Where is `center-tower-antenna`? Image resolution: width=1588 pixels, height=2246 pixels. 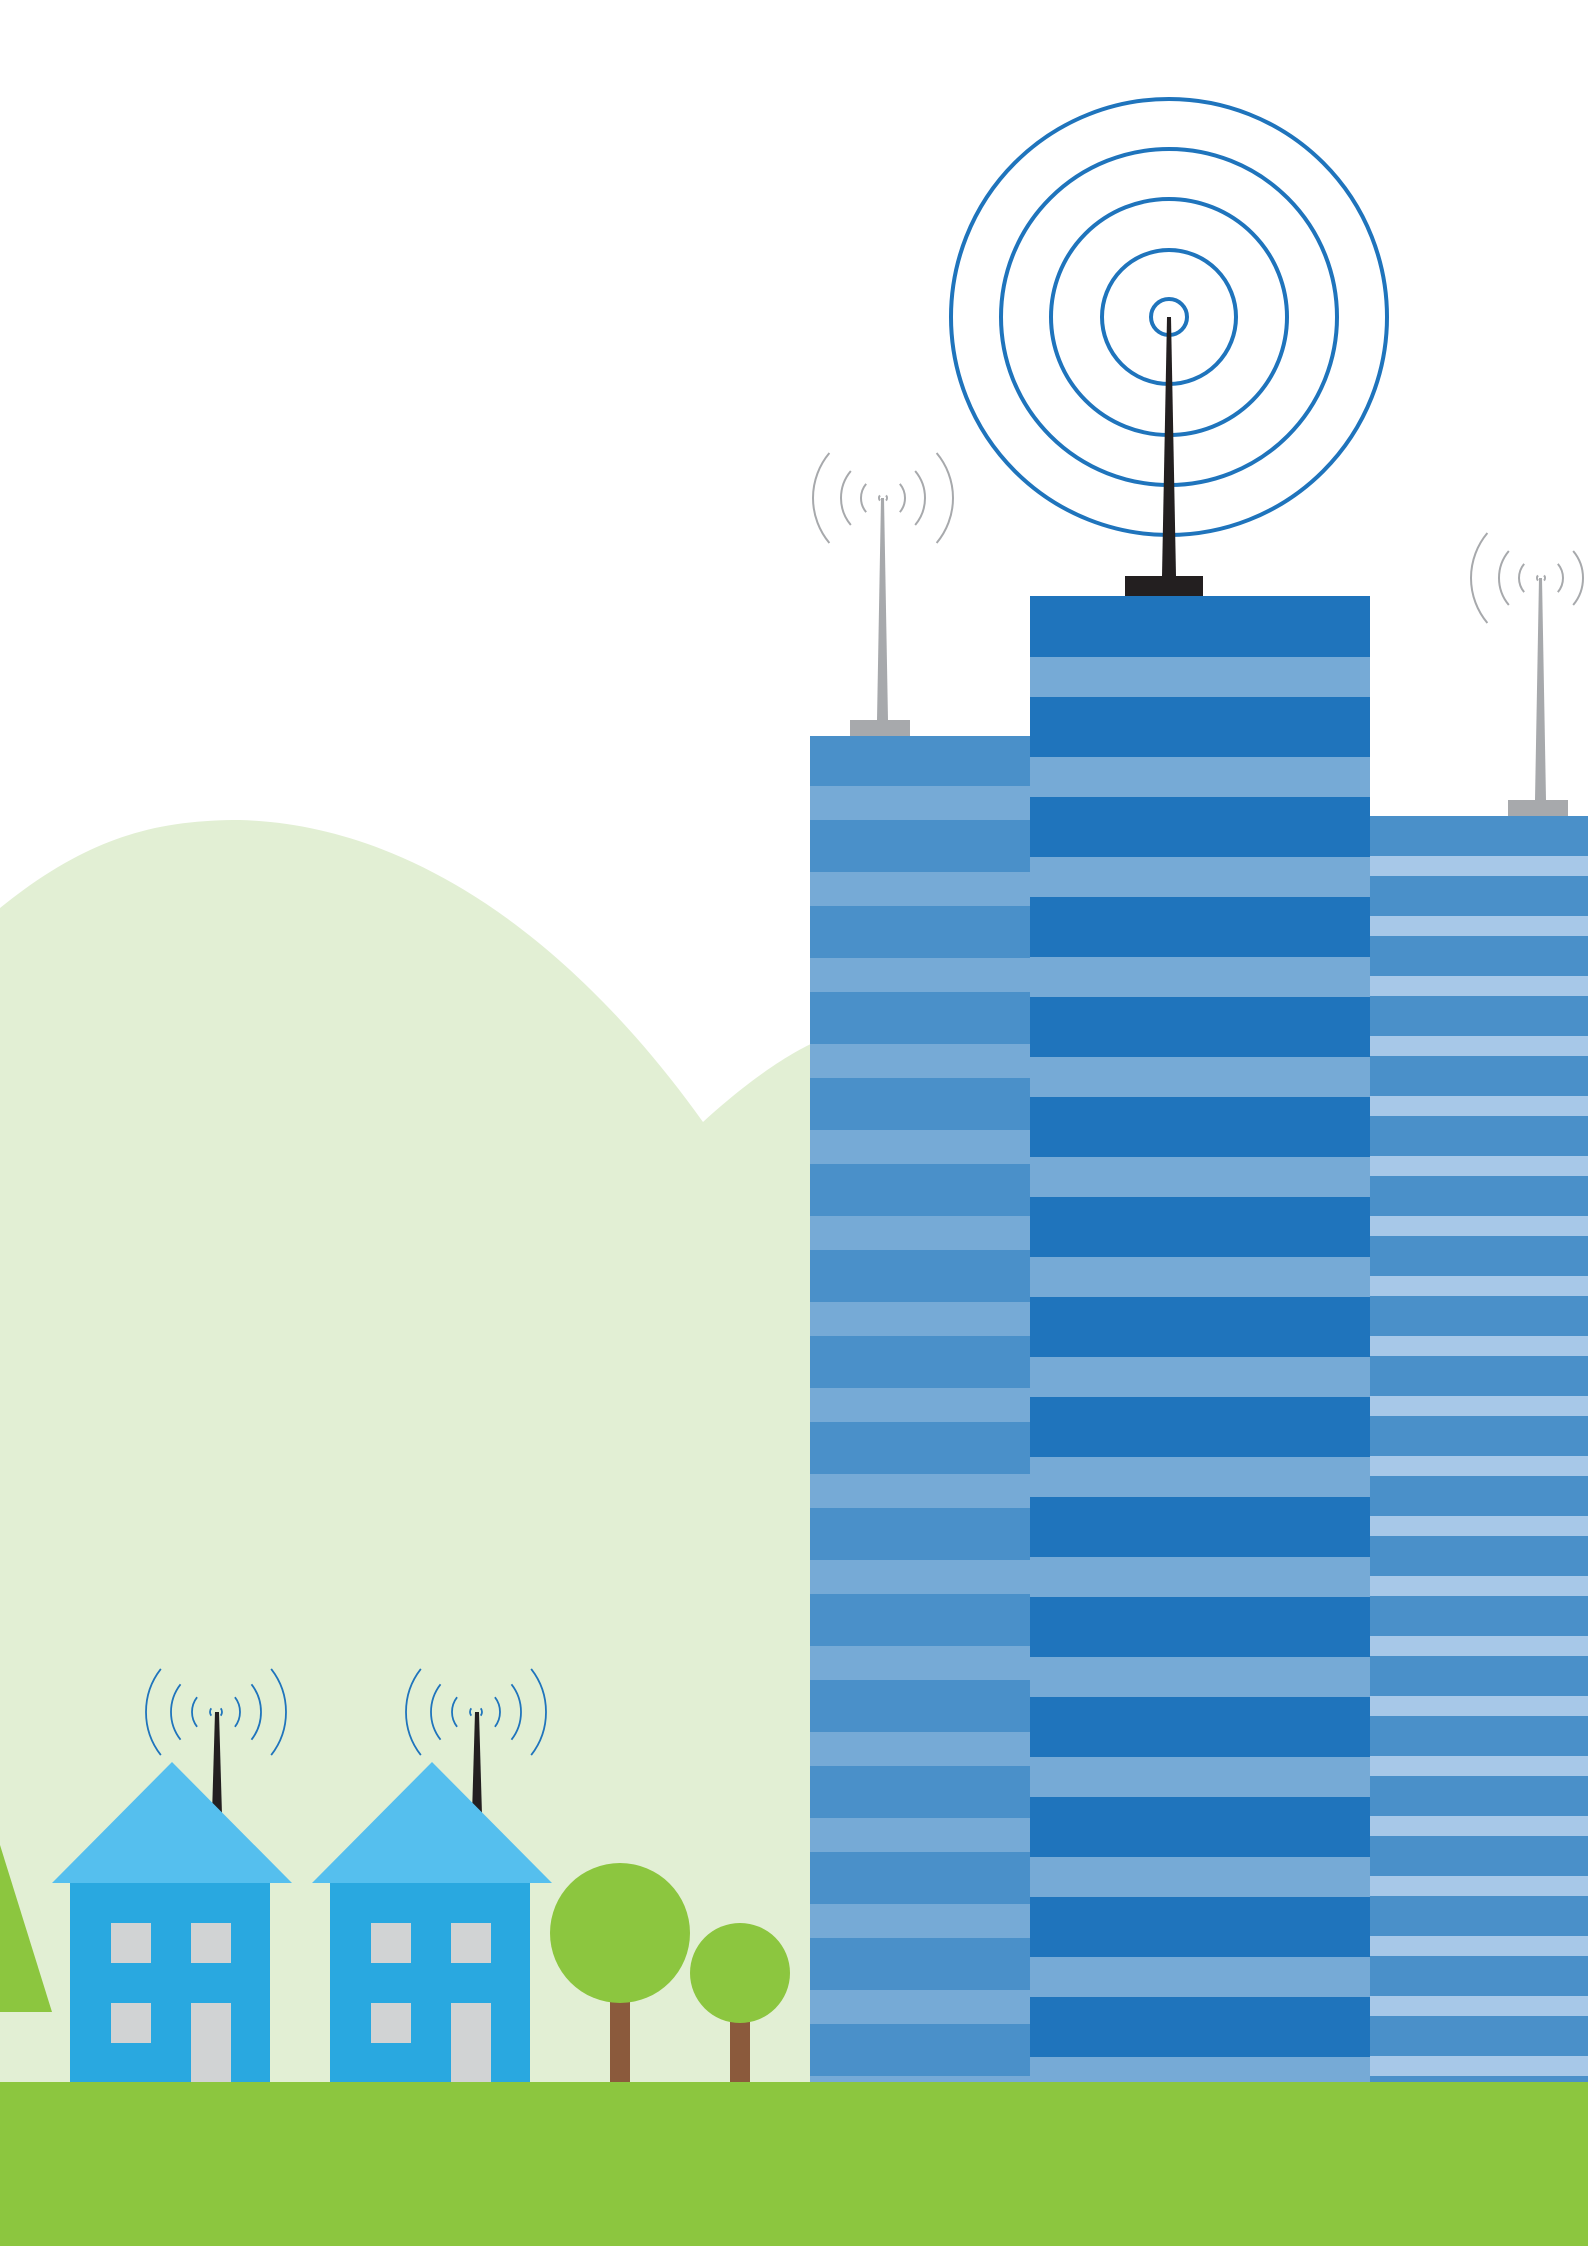
center-tower-antenna is located at coordinates (1169, 346).